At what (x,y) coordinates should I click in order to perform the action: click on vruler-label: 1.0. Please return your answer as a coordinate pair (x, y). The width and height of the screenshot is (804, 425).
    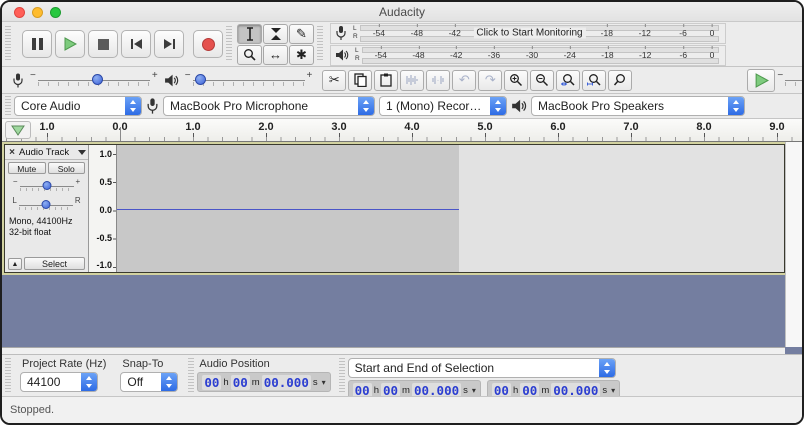
    Looking at the image, I should click on (105, 154).